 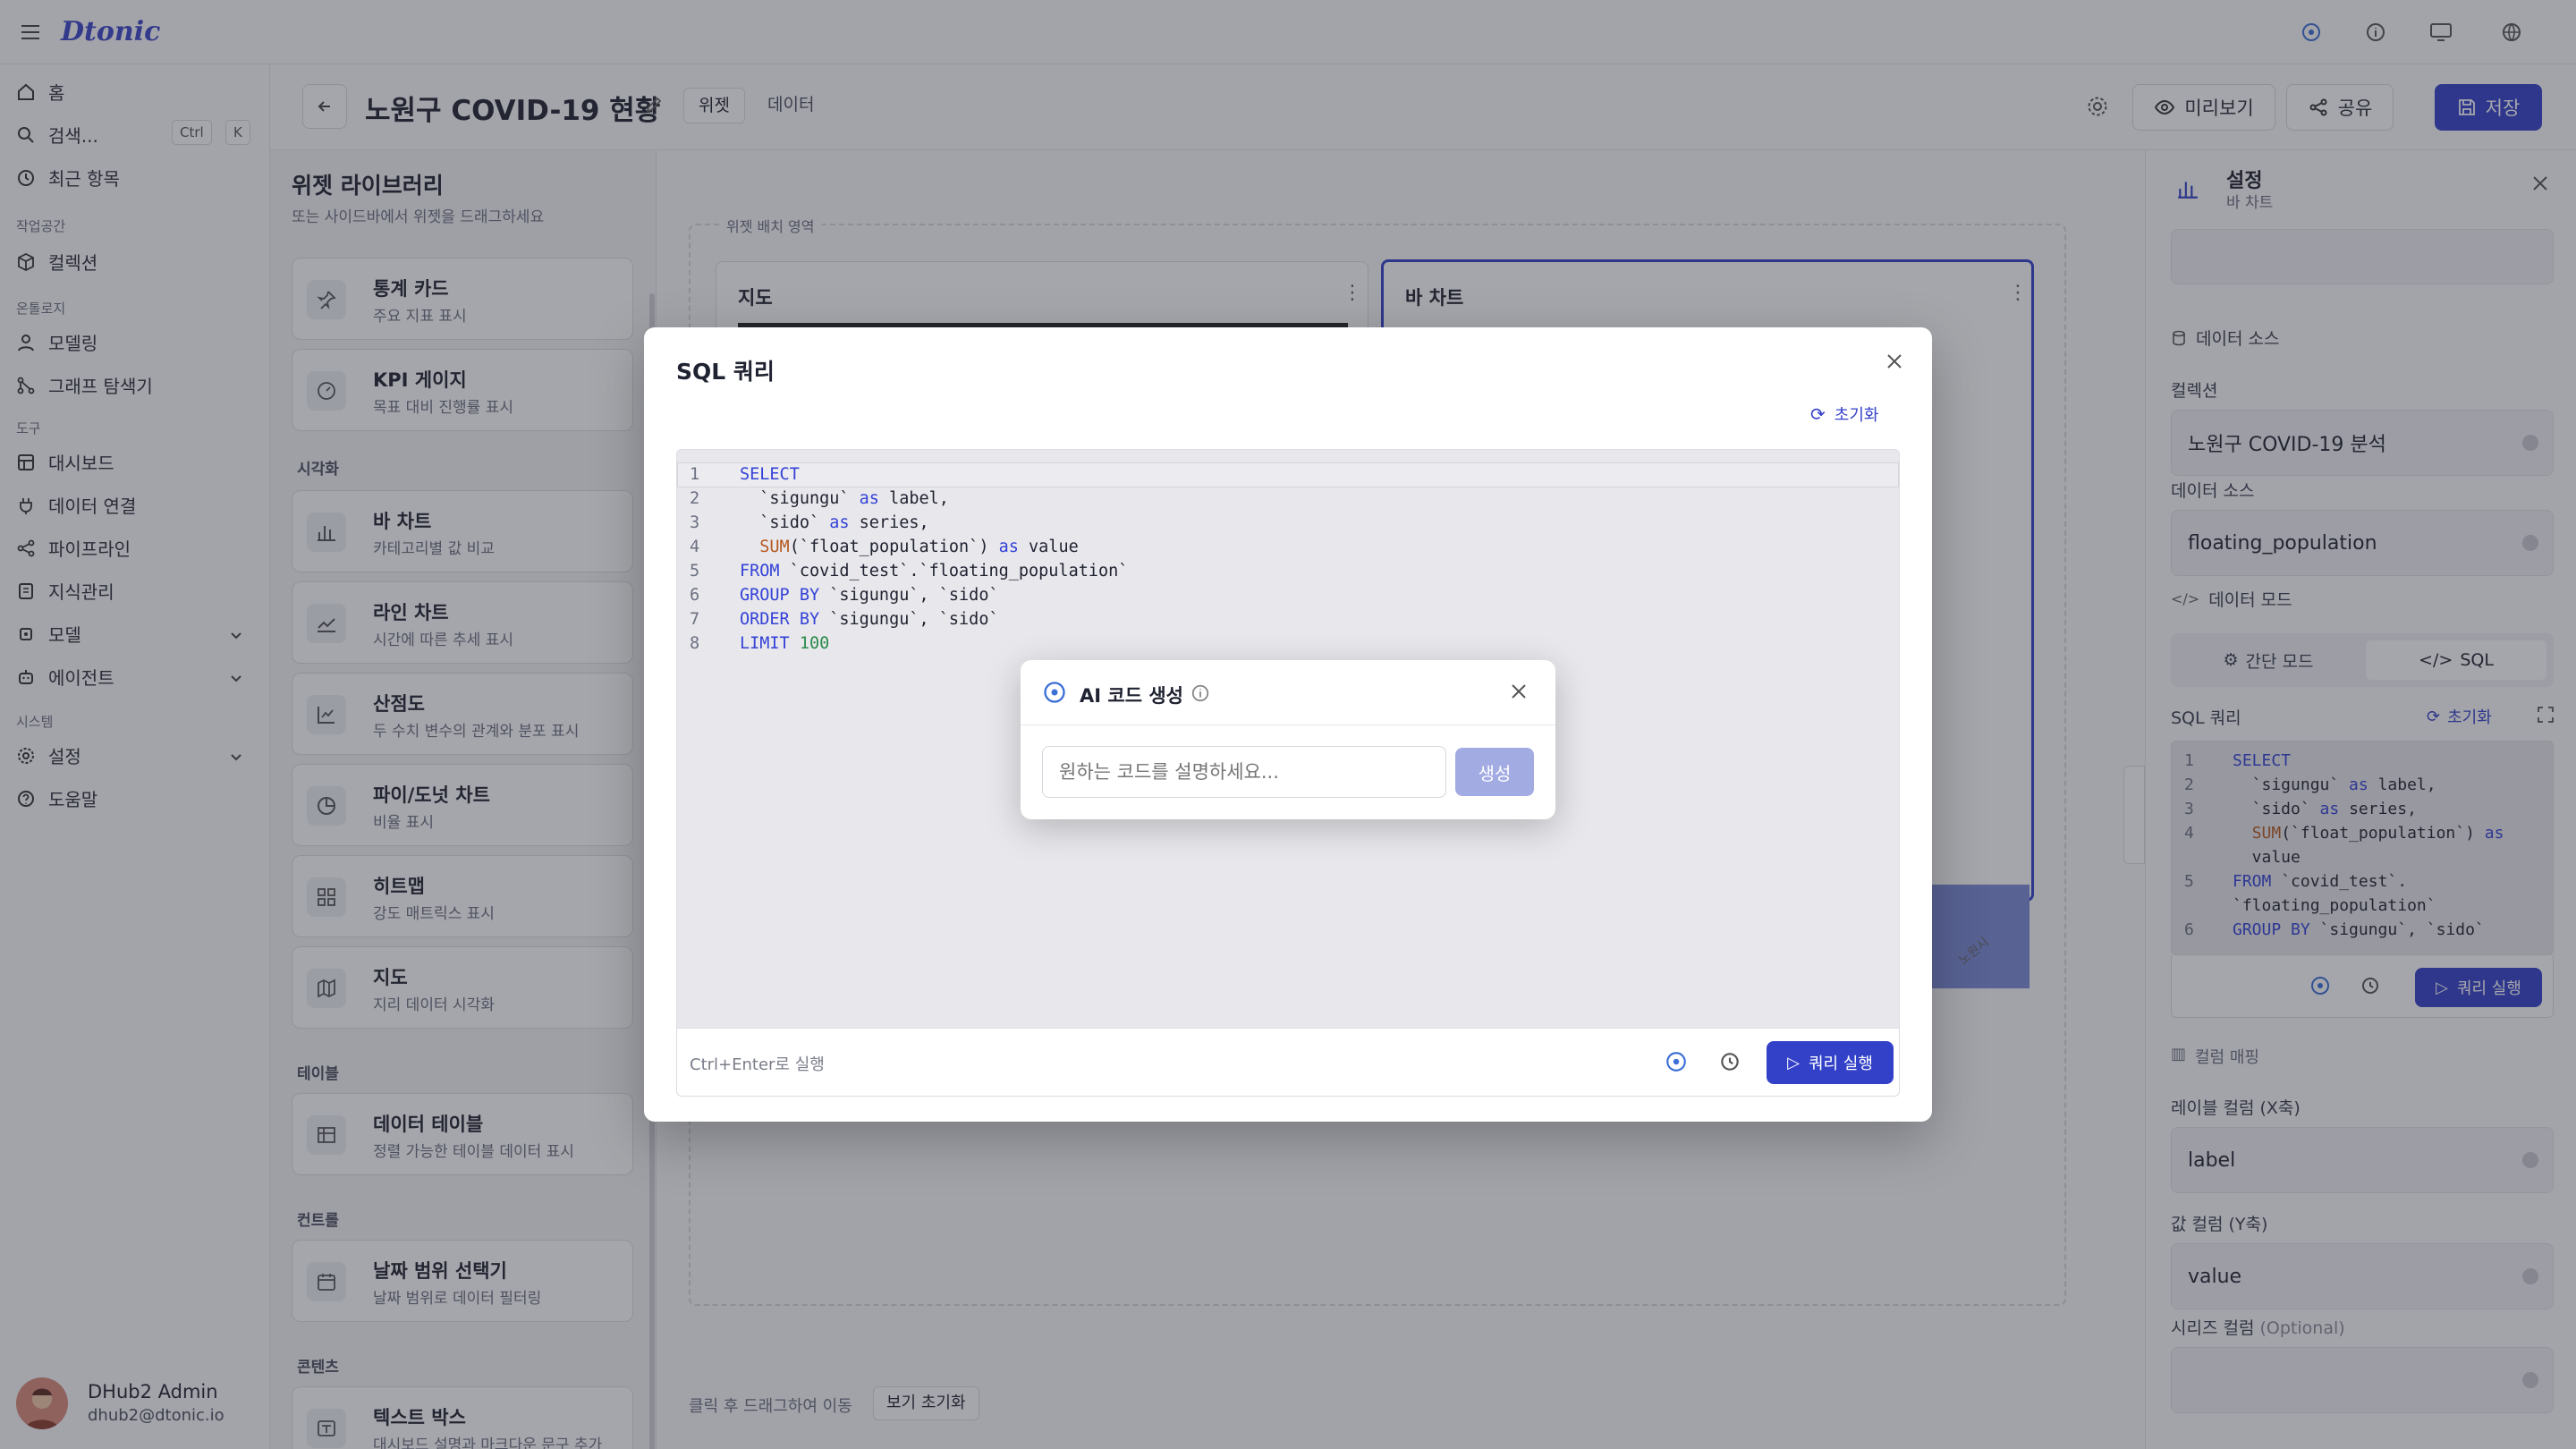 I want to click on code-line: 4 SUM(`float_population`) as value, so click(x=1288, y=547).